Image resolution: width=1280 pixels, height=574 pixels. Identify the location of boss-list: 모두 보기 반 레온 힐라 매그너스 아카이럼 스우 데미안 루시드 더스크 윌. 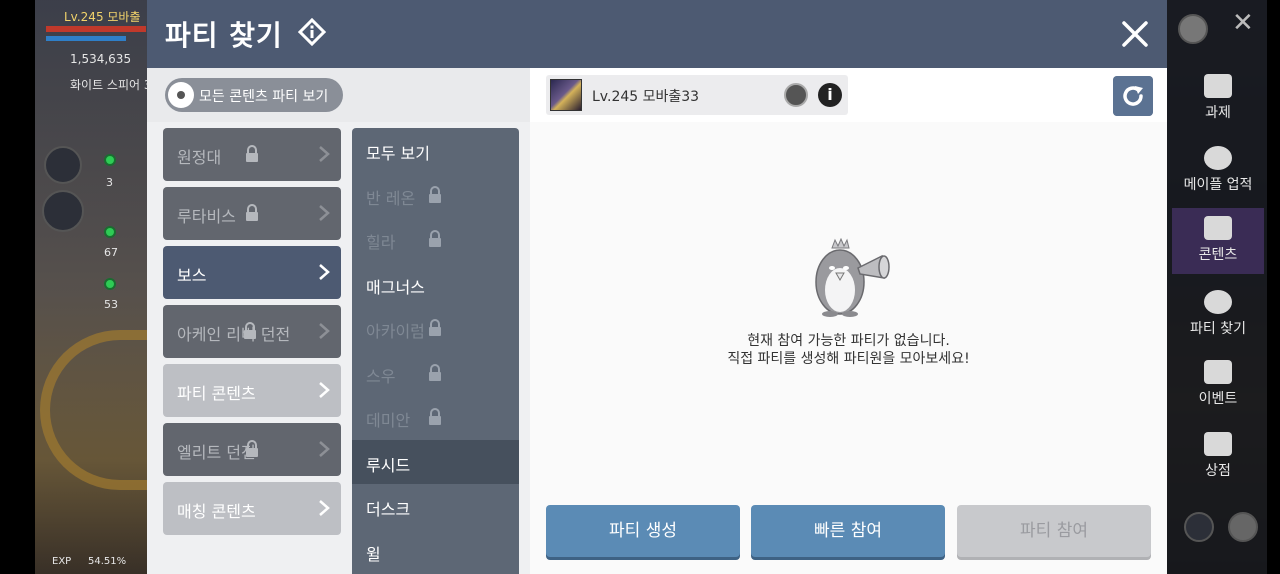
(435, 351).